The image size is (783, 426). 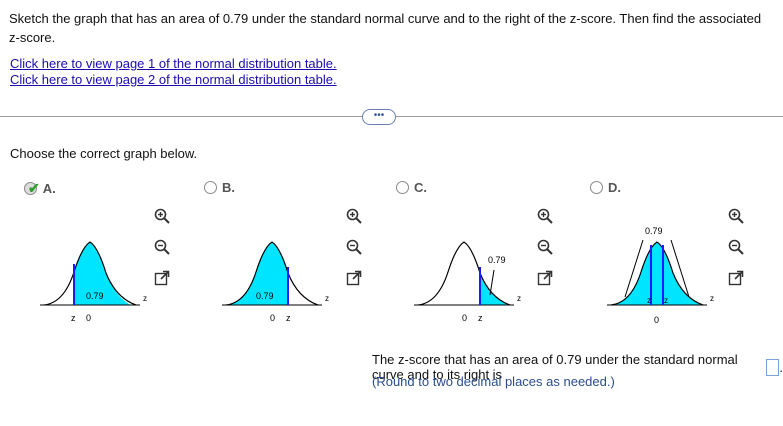 What do you see at coordinates (614, 187) in the screenshot?
I see `option-d-label: D.` at bounding box center [614, 187].